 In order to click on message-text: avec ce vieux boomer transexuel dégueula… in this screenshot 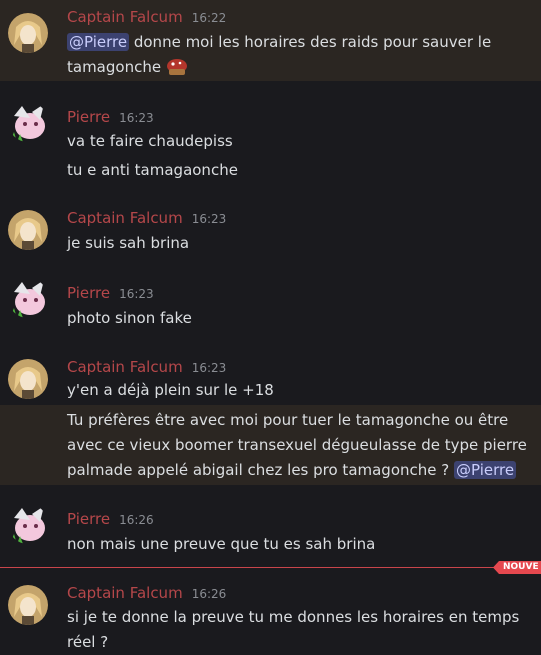, I will do `click(297, 445)`.